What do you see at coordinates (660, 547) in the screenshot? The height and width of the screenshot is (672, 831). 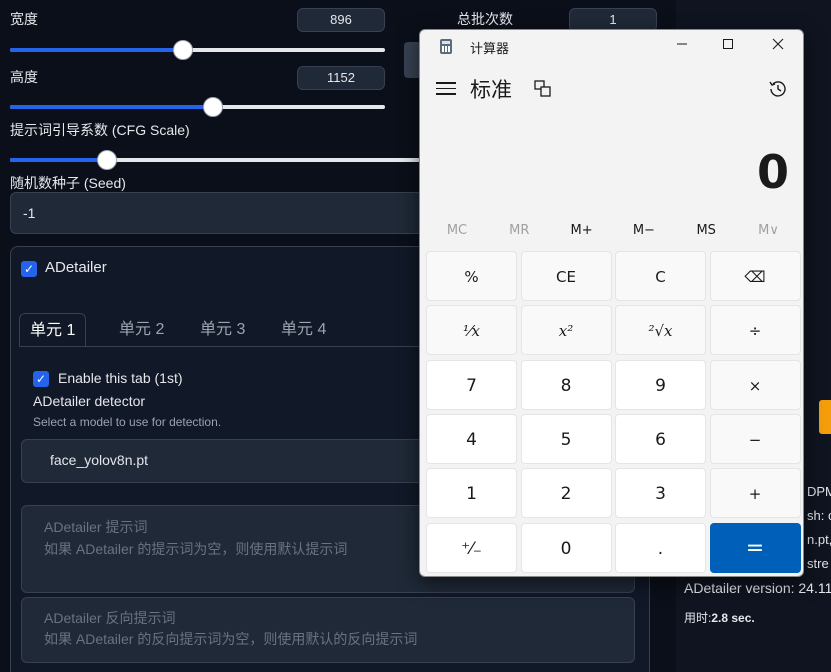 I see `decimal-button: .` at bounding box center [660, 547].